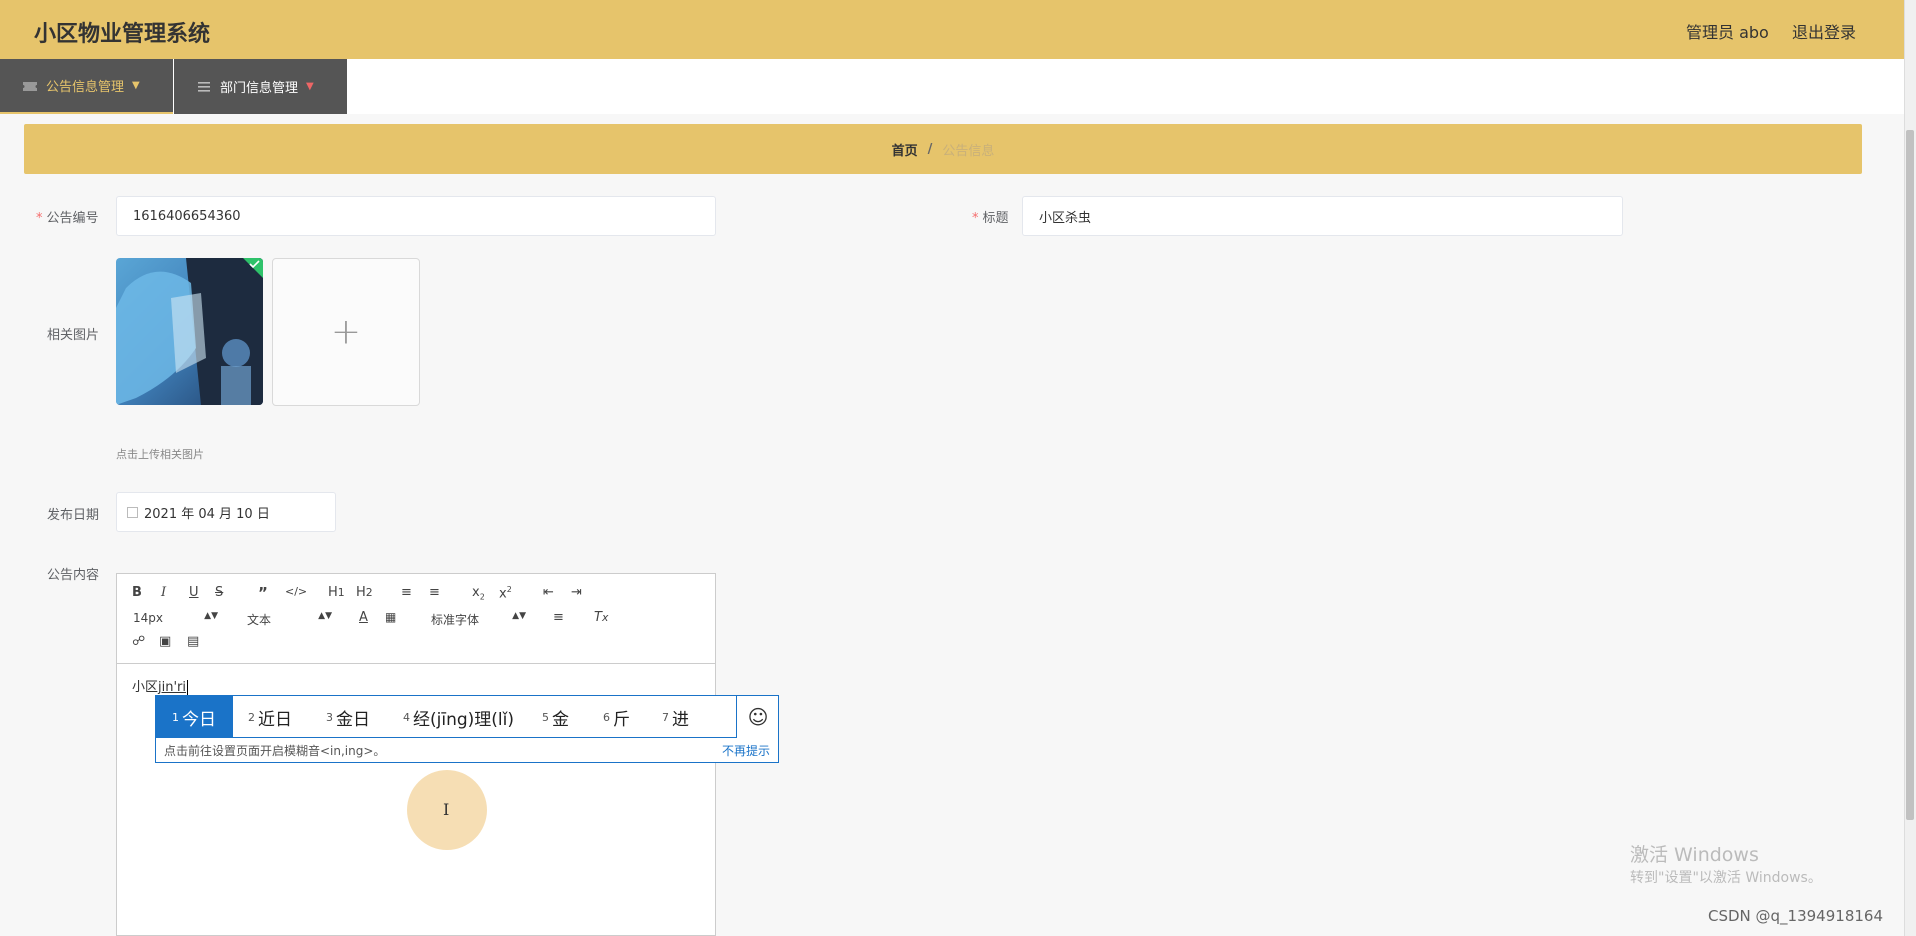  What do you see at coordinates (555, 717) in the screenshot?
I see `ime-candidate: 5金` at bounding box center [555, 717].